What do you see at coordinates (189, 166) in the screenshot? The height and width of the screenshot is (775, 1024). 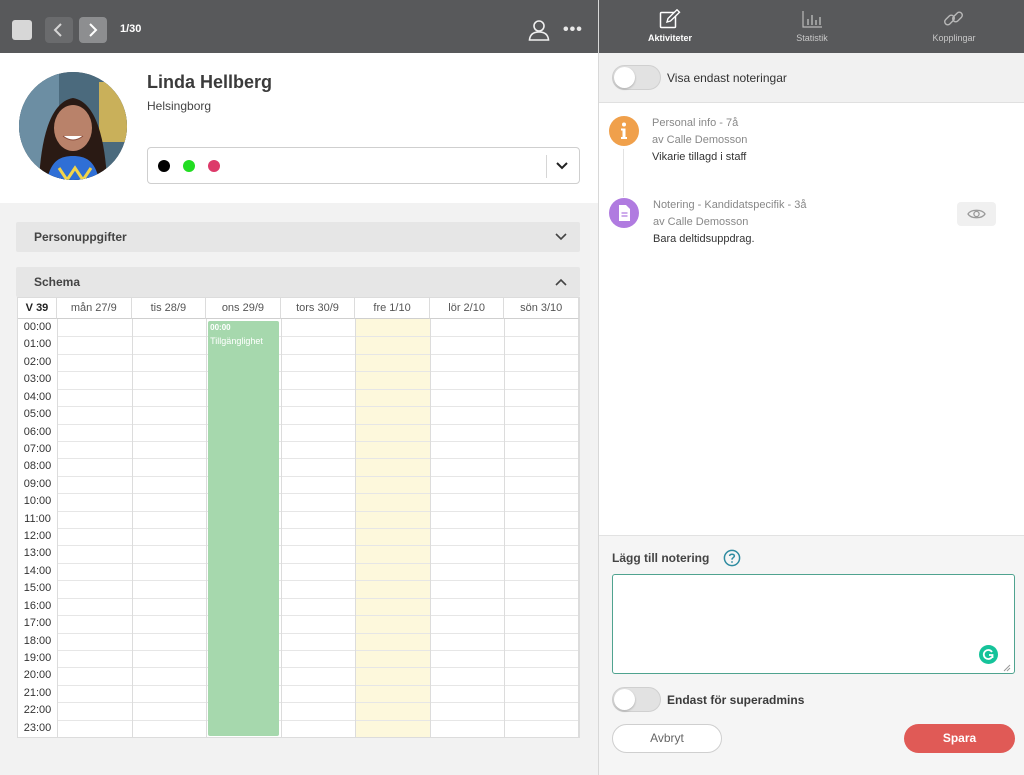 I see `tag-dot-green` at bounding box center [189, 166].